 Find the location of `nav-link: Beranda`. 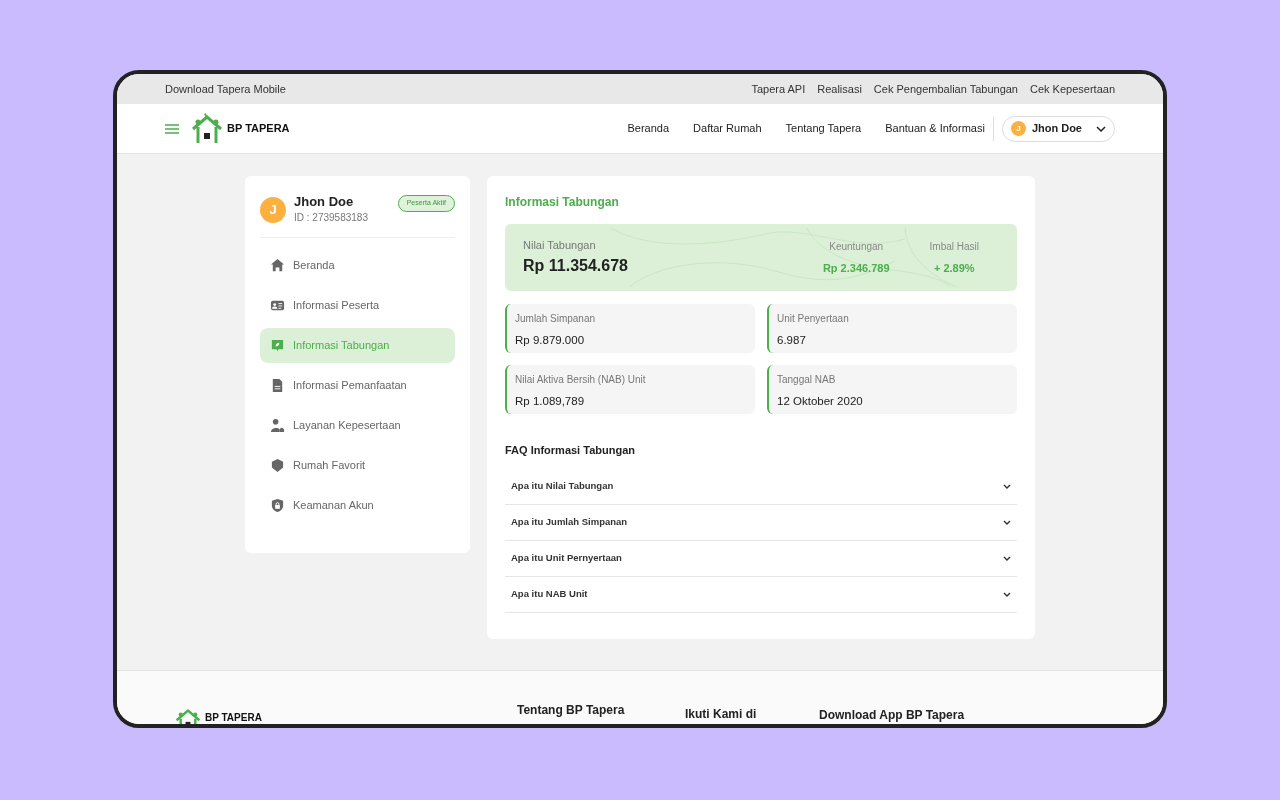

nav-link: Beranda is located at coordinates (648, 128).